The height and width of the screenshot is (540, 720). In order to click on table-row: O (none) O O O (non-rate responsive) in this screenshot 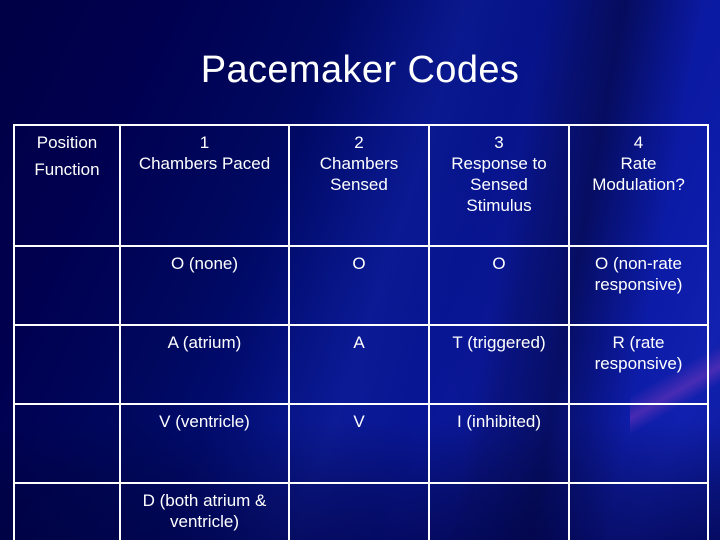, I will do `click(361, 285)`.